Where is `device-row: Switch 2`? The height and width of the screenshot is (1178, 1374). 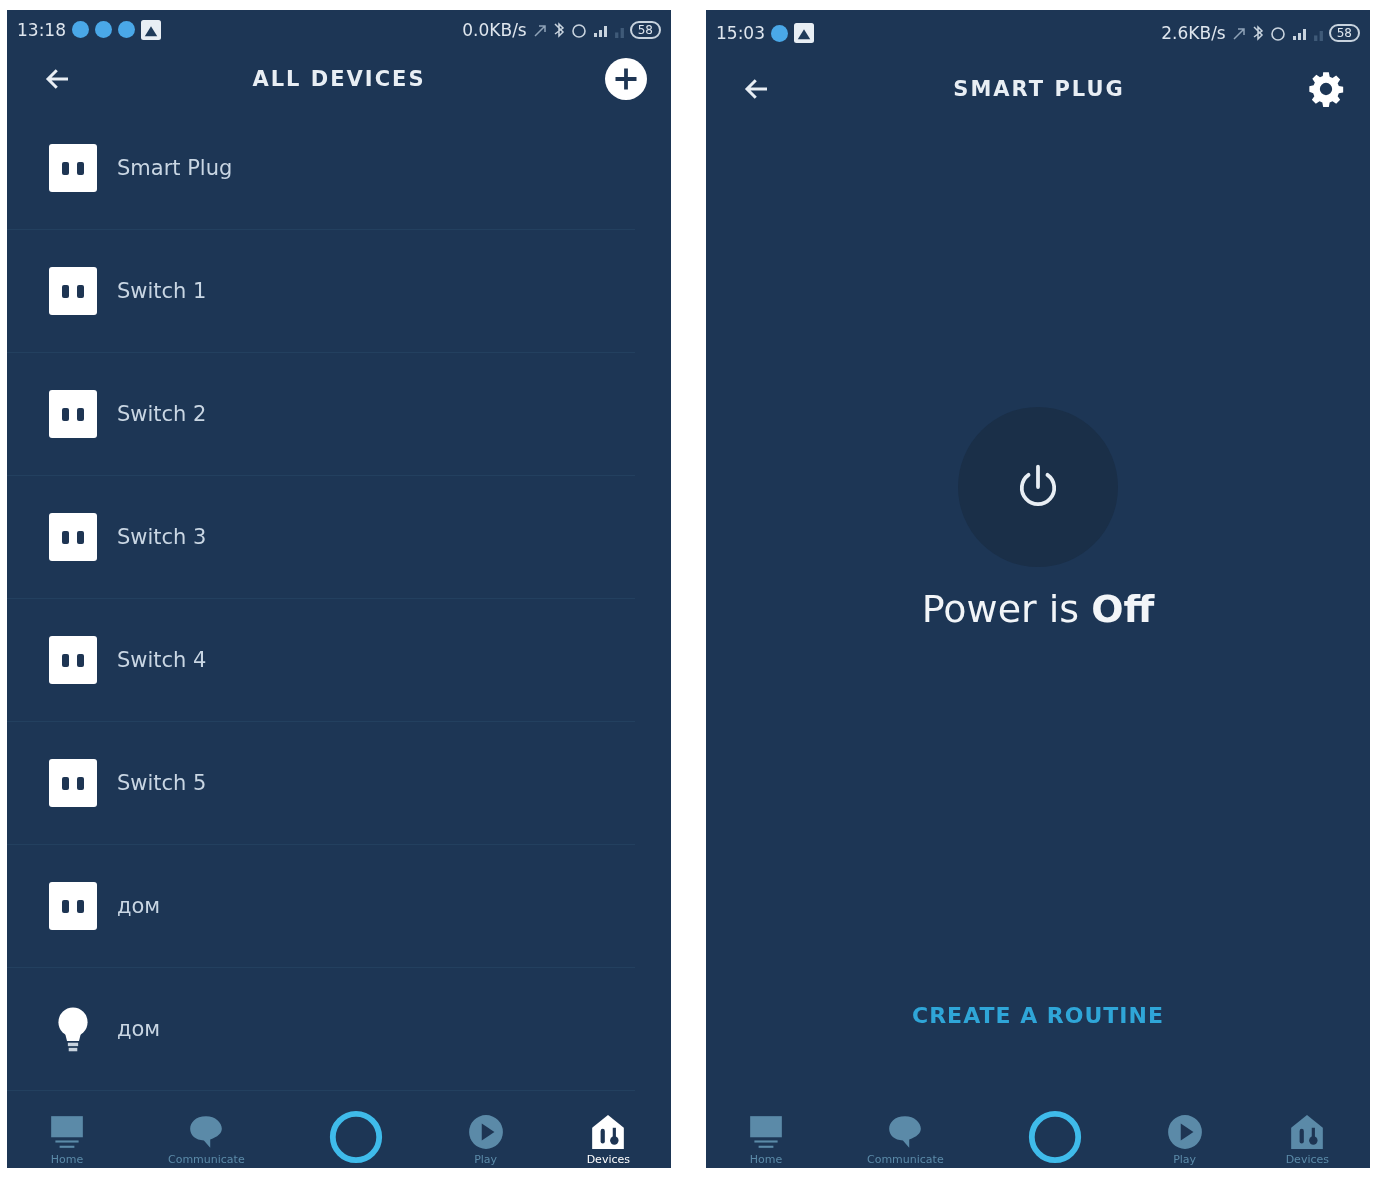
device-row: Switch 2 is located at coordinates (321, 415).